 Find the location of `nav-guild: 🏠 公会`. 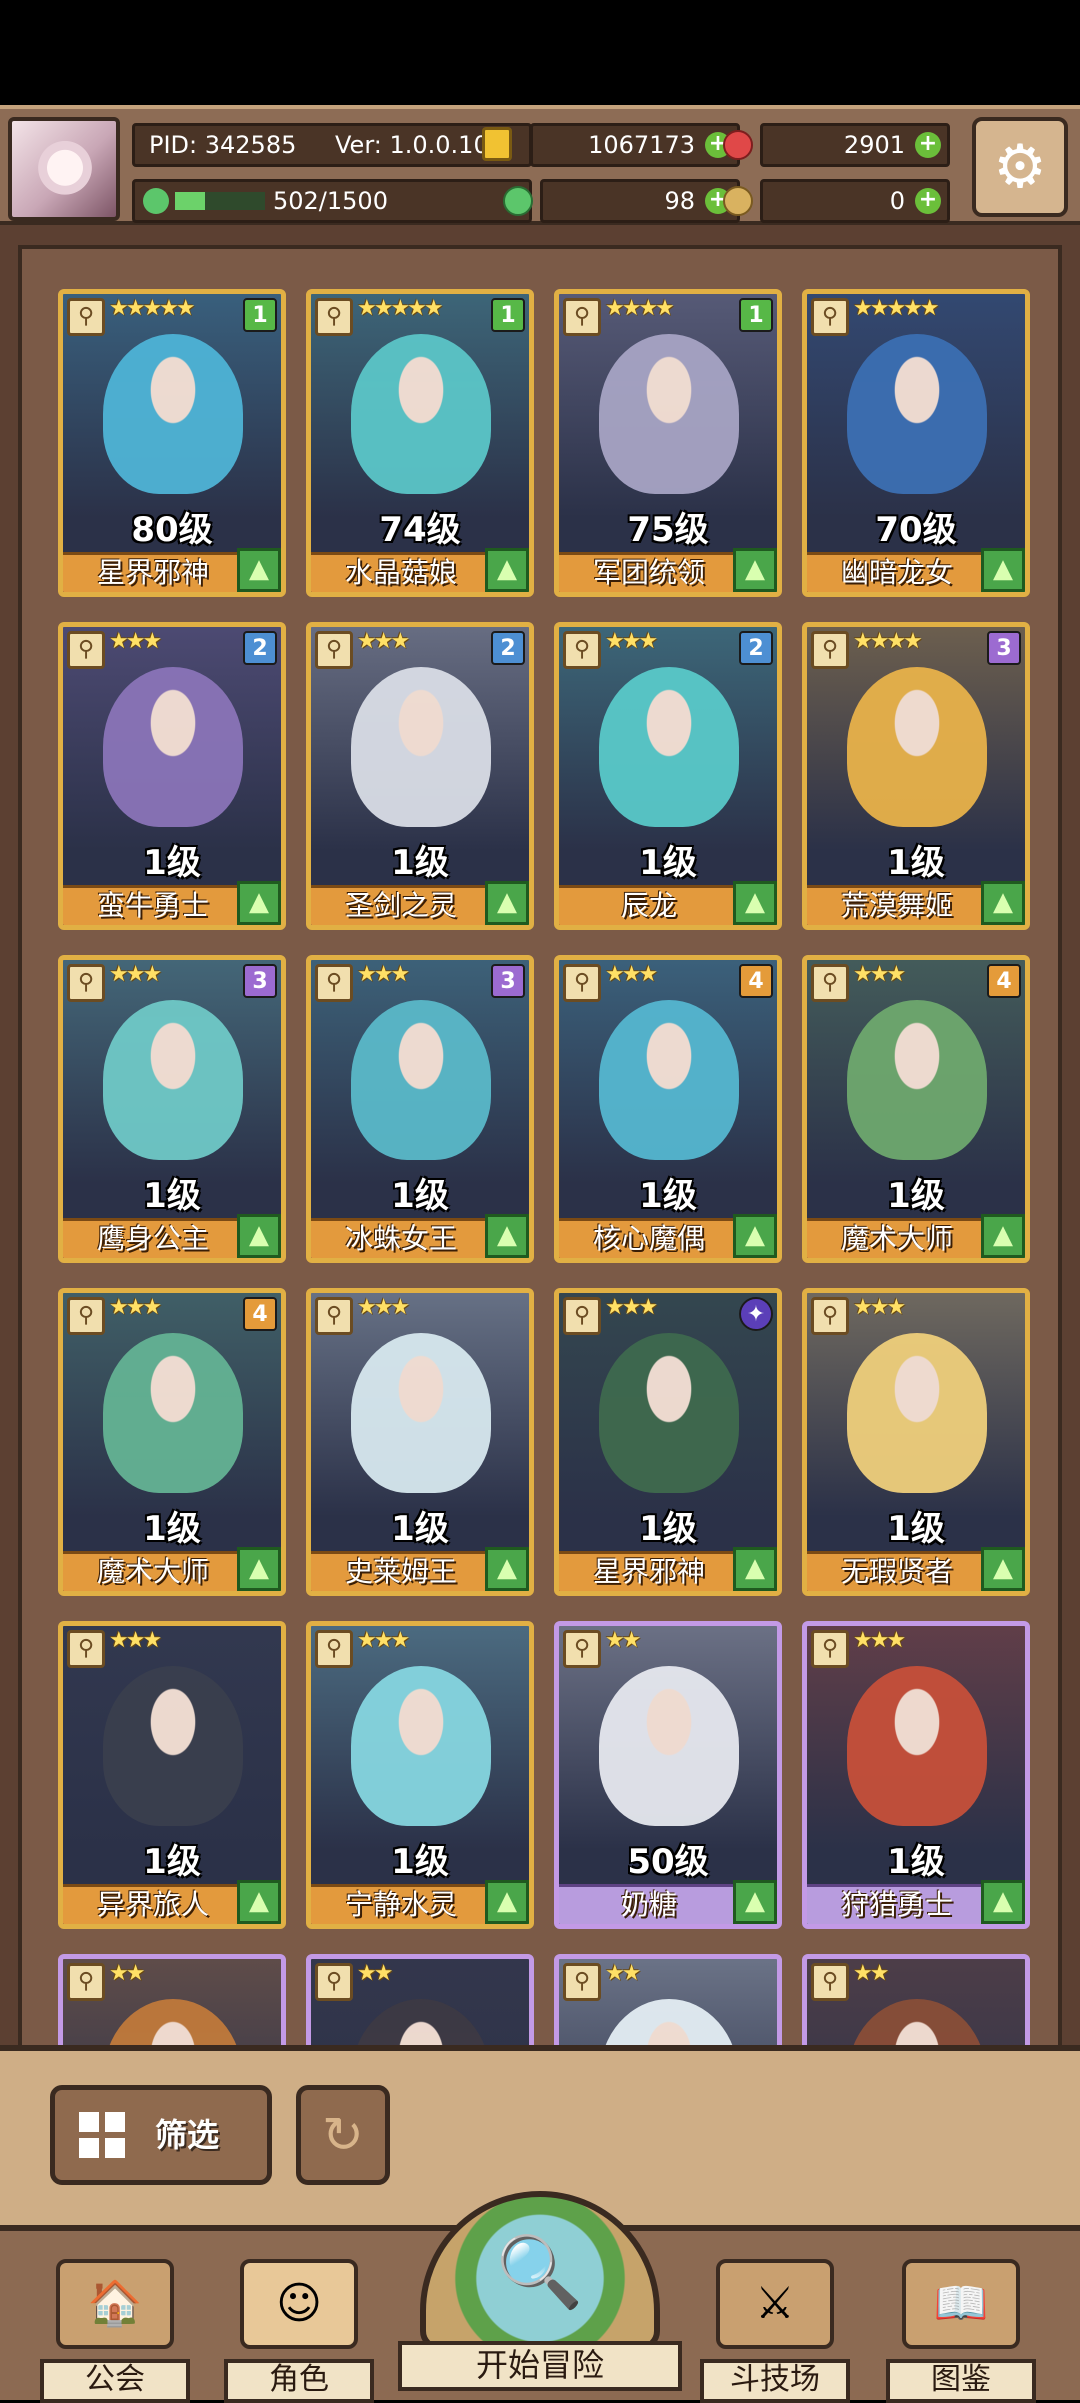

nav-guild: 🏠 公会 is located at coordinates (115, 2331).